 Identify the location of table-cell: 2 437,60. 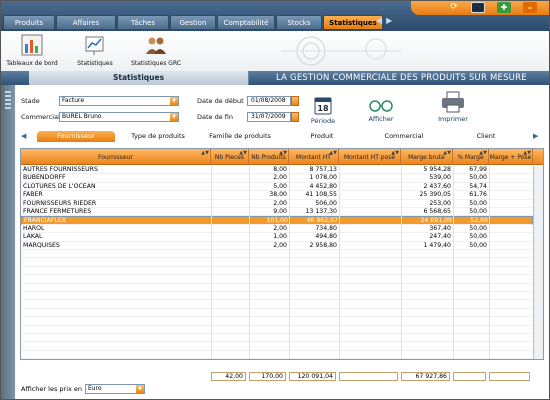
(437, 186).